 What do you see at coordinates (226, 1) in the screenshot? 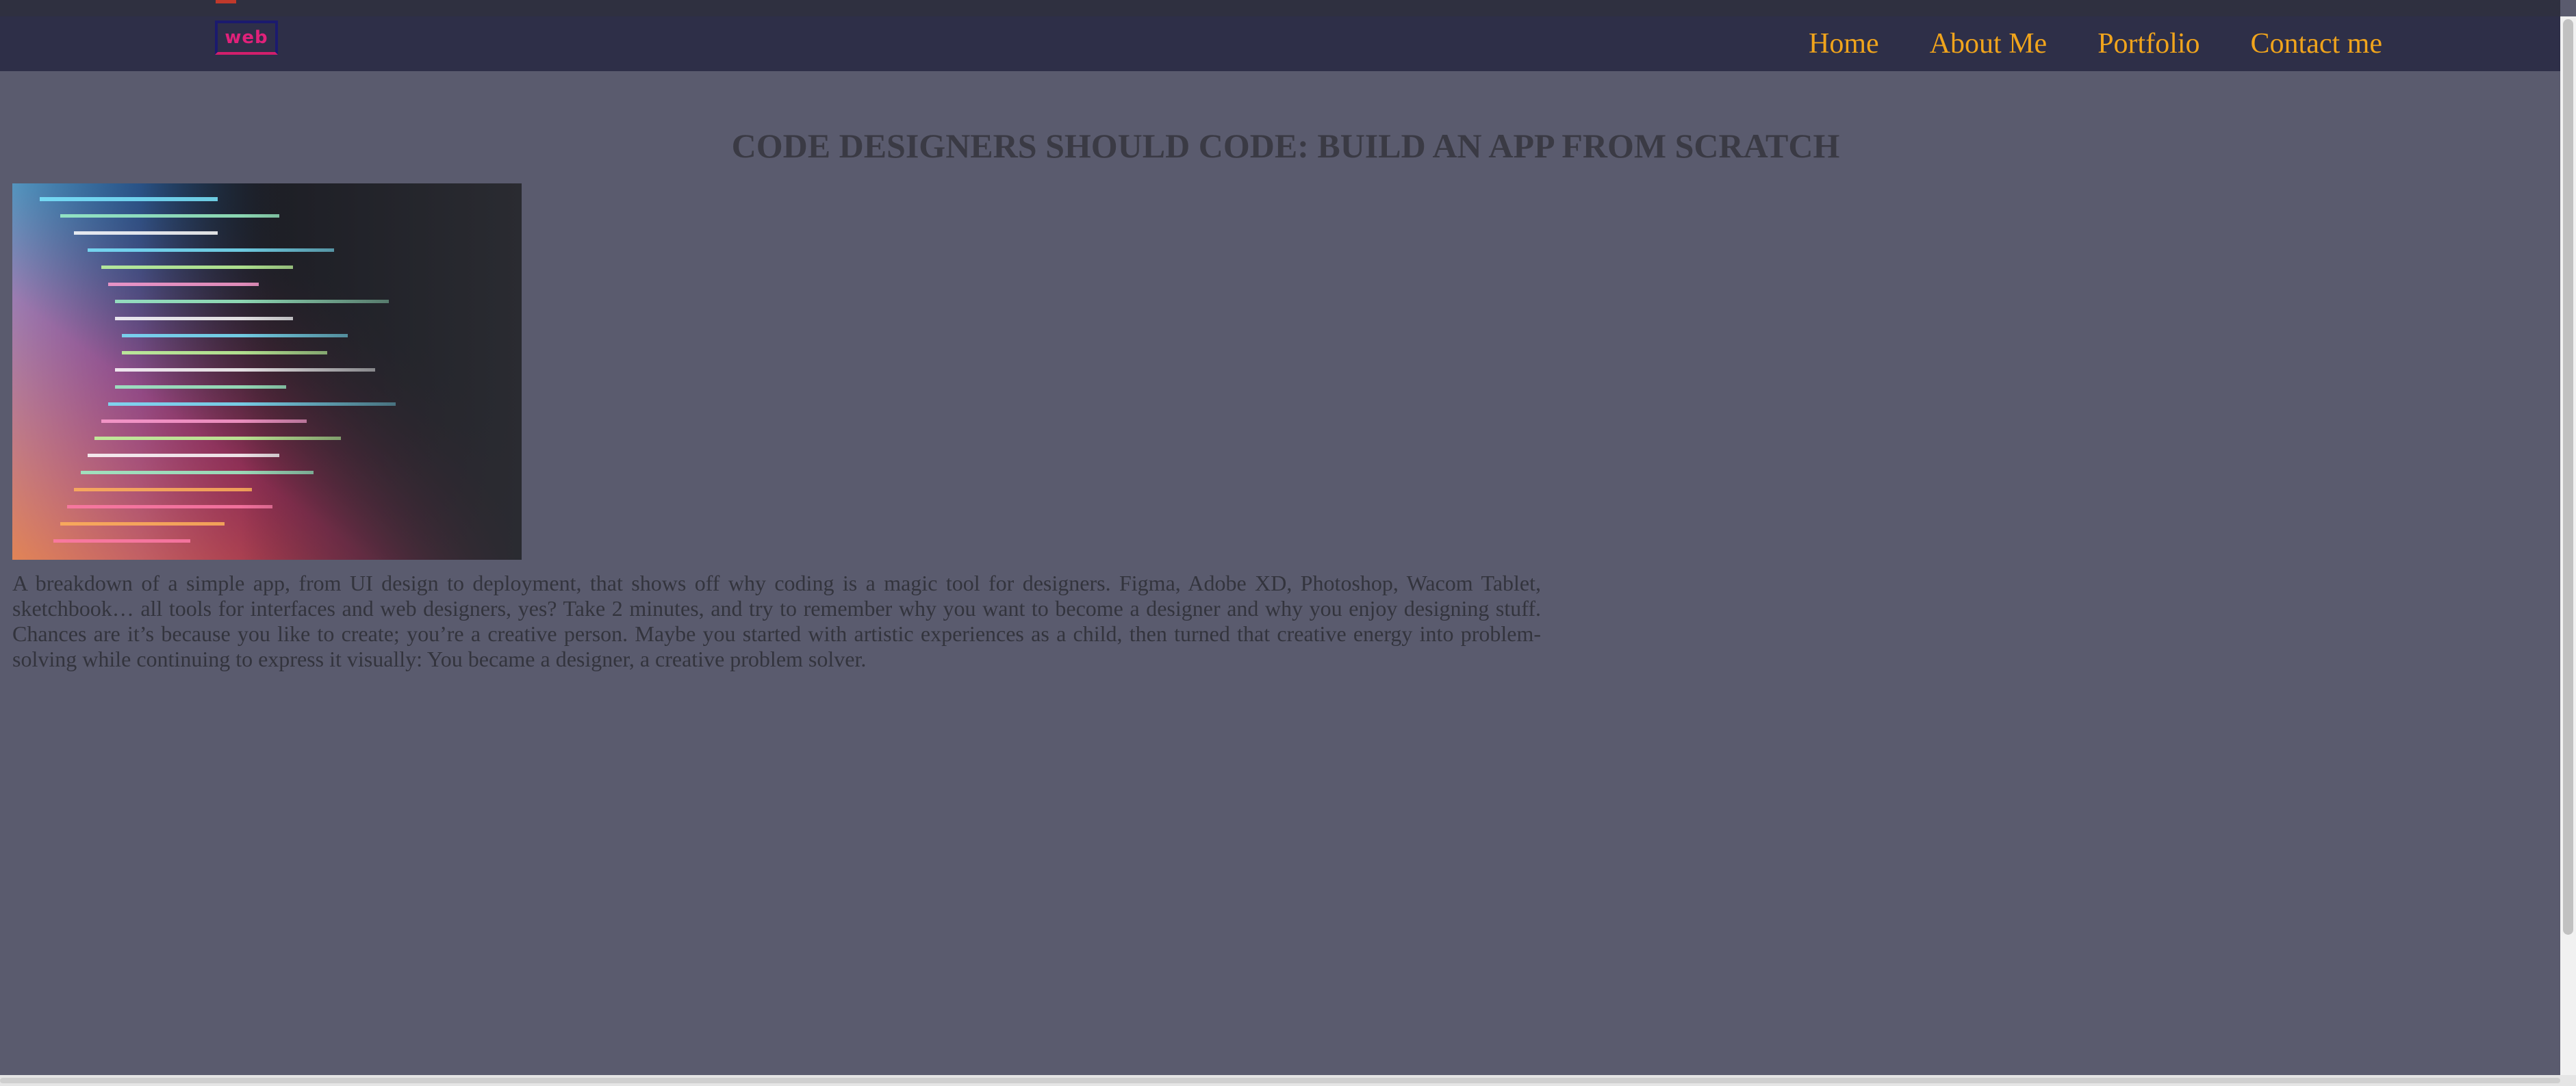
I see `top-strip-accent` at bounding box center [226, 1].